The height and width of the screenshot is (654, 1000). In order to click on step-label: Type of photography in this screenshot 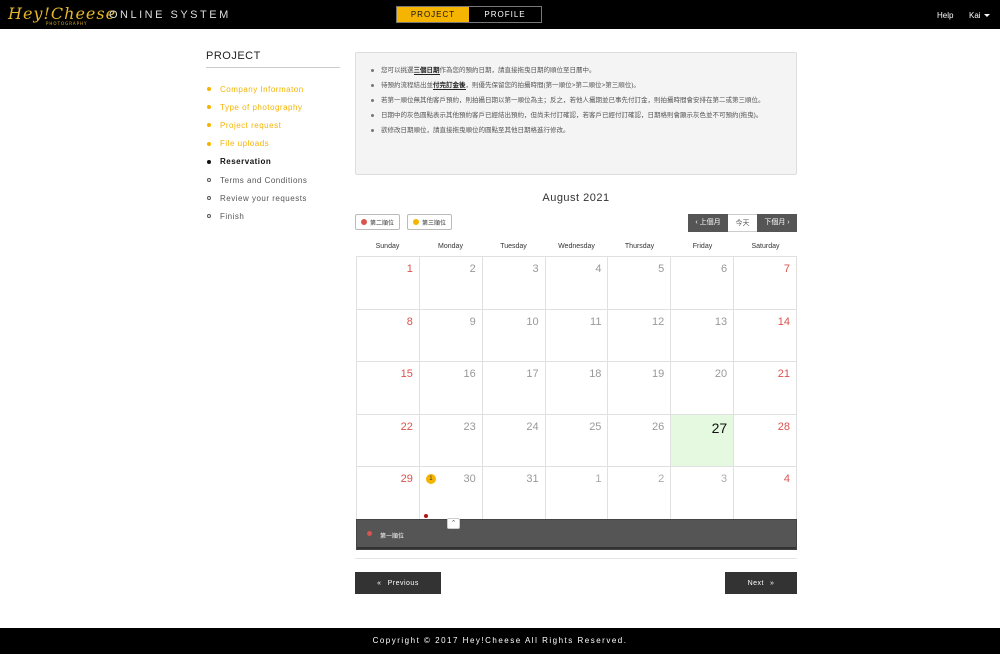, I will do `click(261, 107)`.